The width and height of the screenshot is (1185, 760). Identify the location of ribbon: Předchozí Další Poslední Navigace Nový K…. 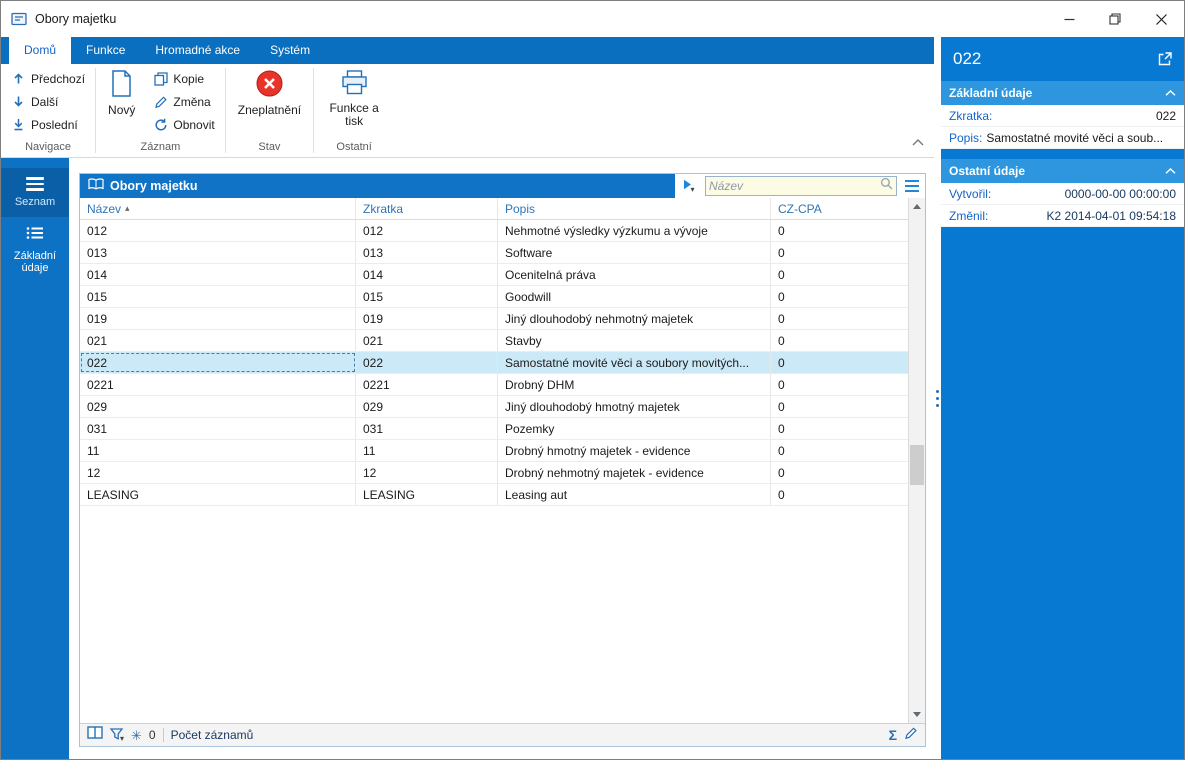
(467, 111).